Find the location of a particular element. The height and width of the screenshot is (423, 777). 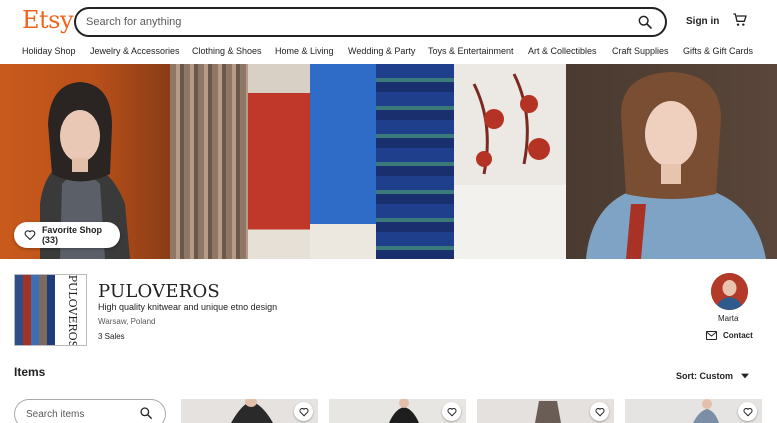

nav-item-holiday-shop: Holiday Shop is located at coordinates (49, 51).